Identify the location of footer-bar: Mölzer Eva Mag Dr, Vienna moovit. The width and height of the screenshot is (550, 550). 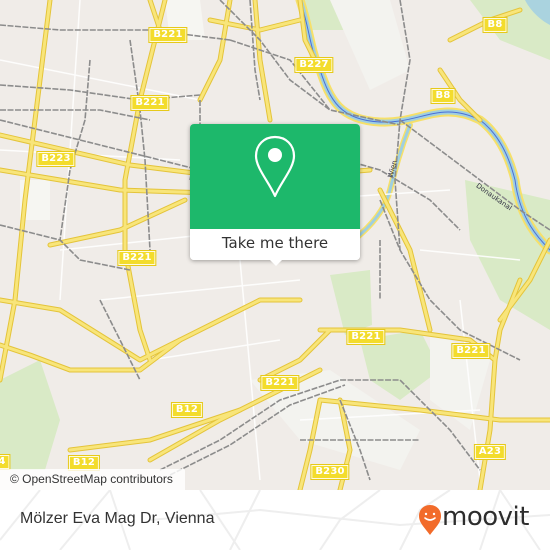
(275, 520).